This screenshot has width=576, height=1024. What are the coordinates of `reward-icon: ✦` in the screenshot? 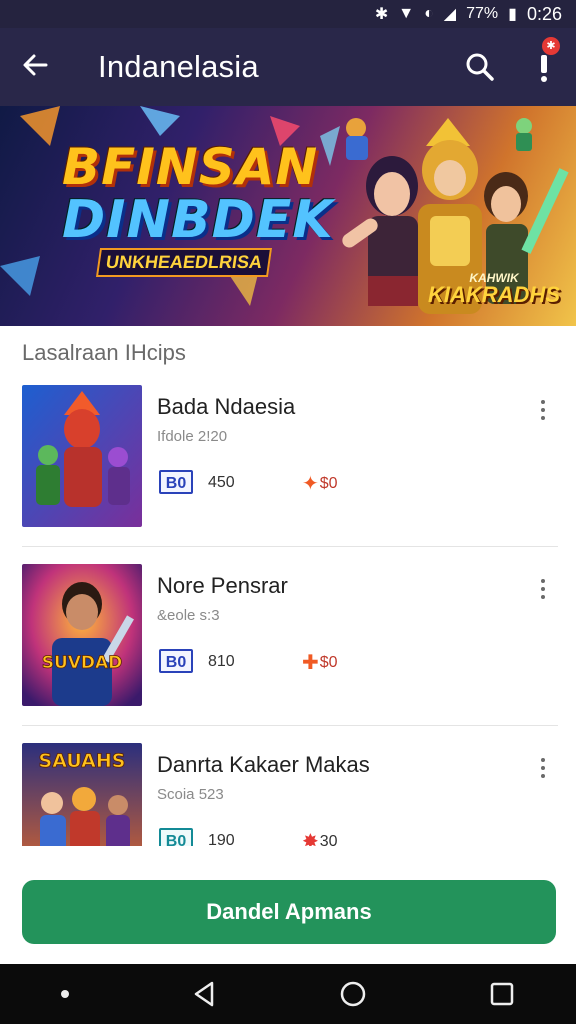 It's located at (310, 484).